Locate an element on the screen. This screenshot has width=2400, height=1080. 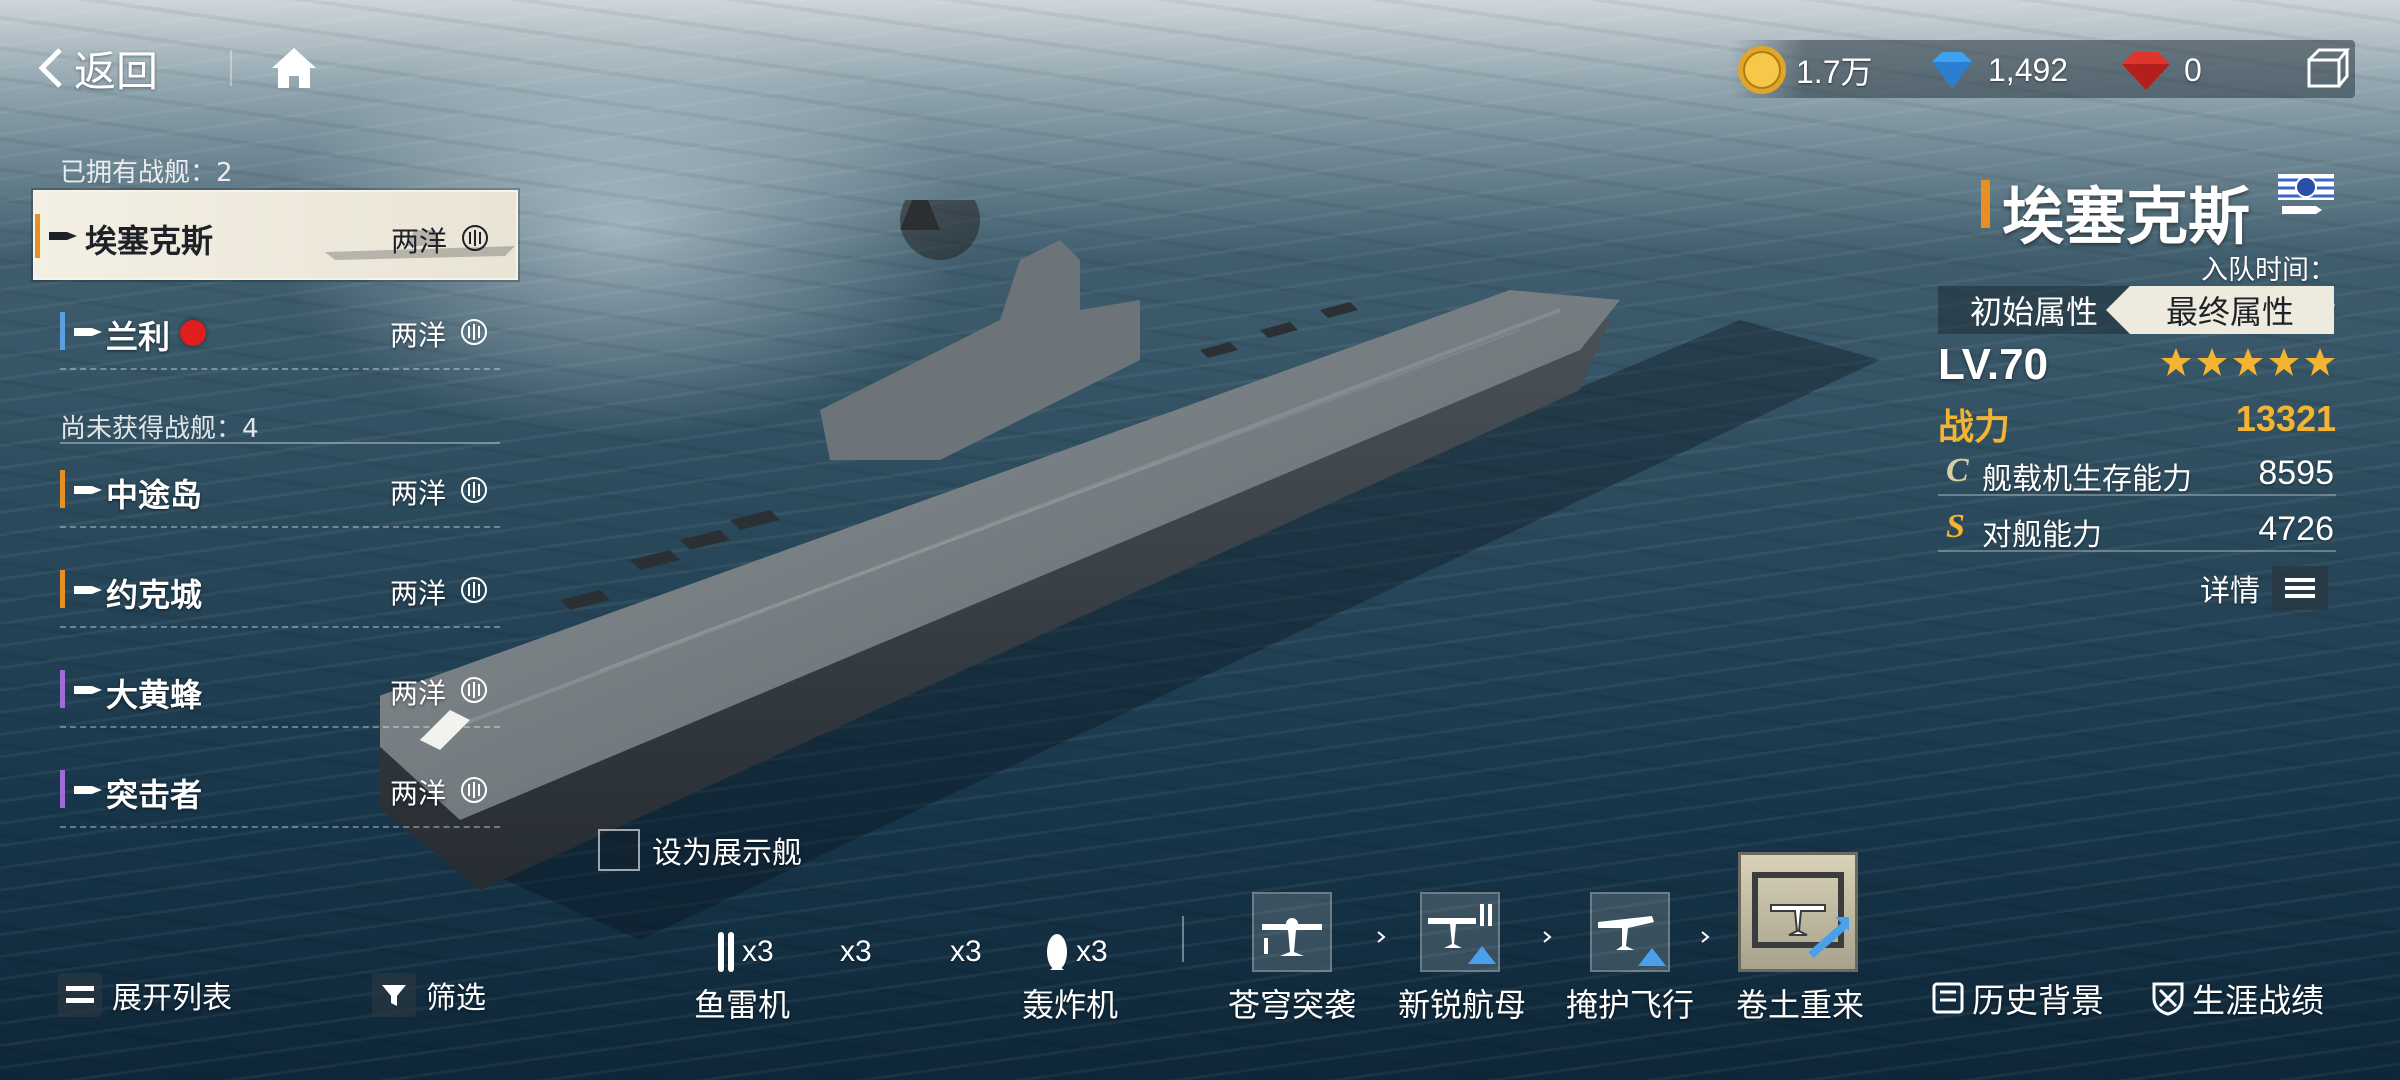
weapon-bomb: x3 is located at coordinates (1076, 952).